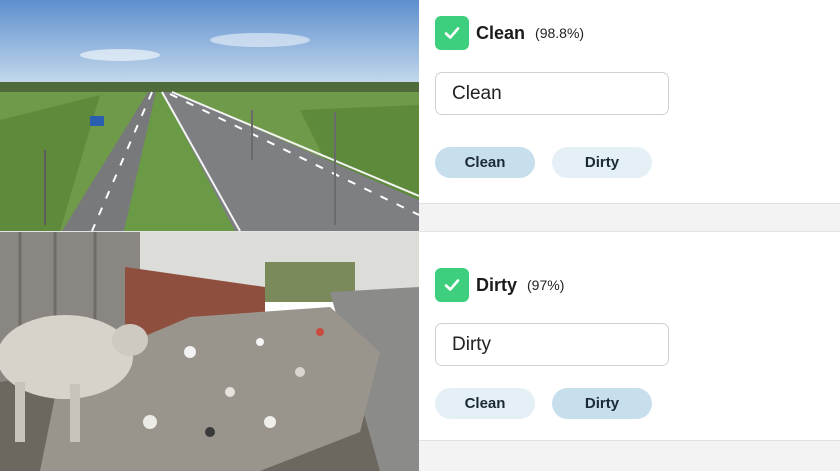  I want to click on prediction-confidence: (98.8%), so click(560, 33).